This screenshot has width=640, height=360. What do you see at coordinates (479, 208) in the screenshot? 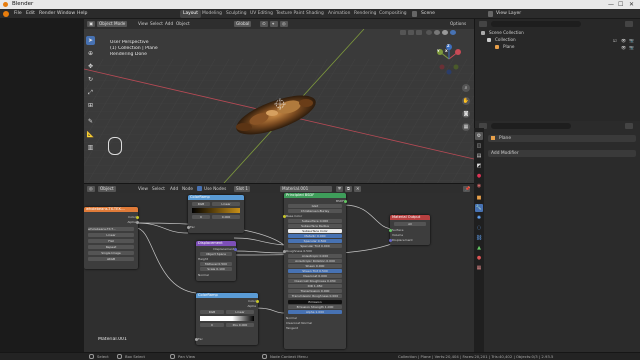
I see `modifier-tab-icon: 🔧` at bounding box center [479, 208].